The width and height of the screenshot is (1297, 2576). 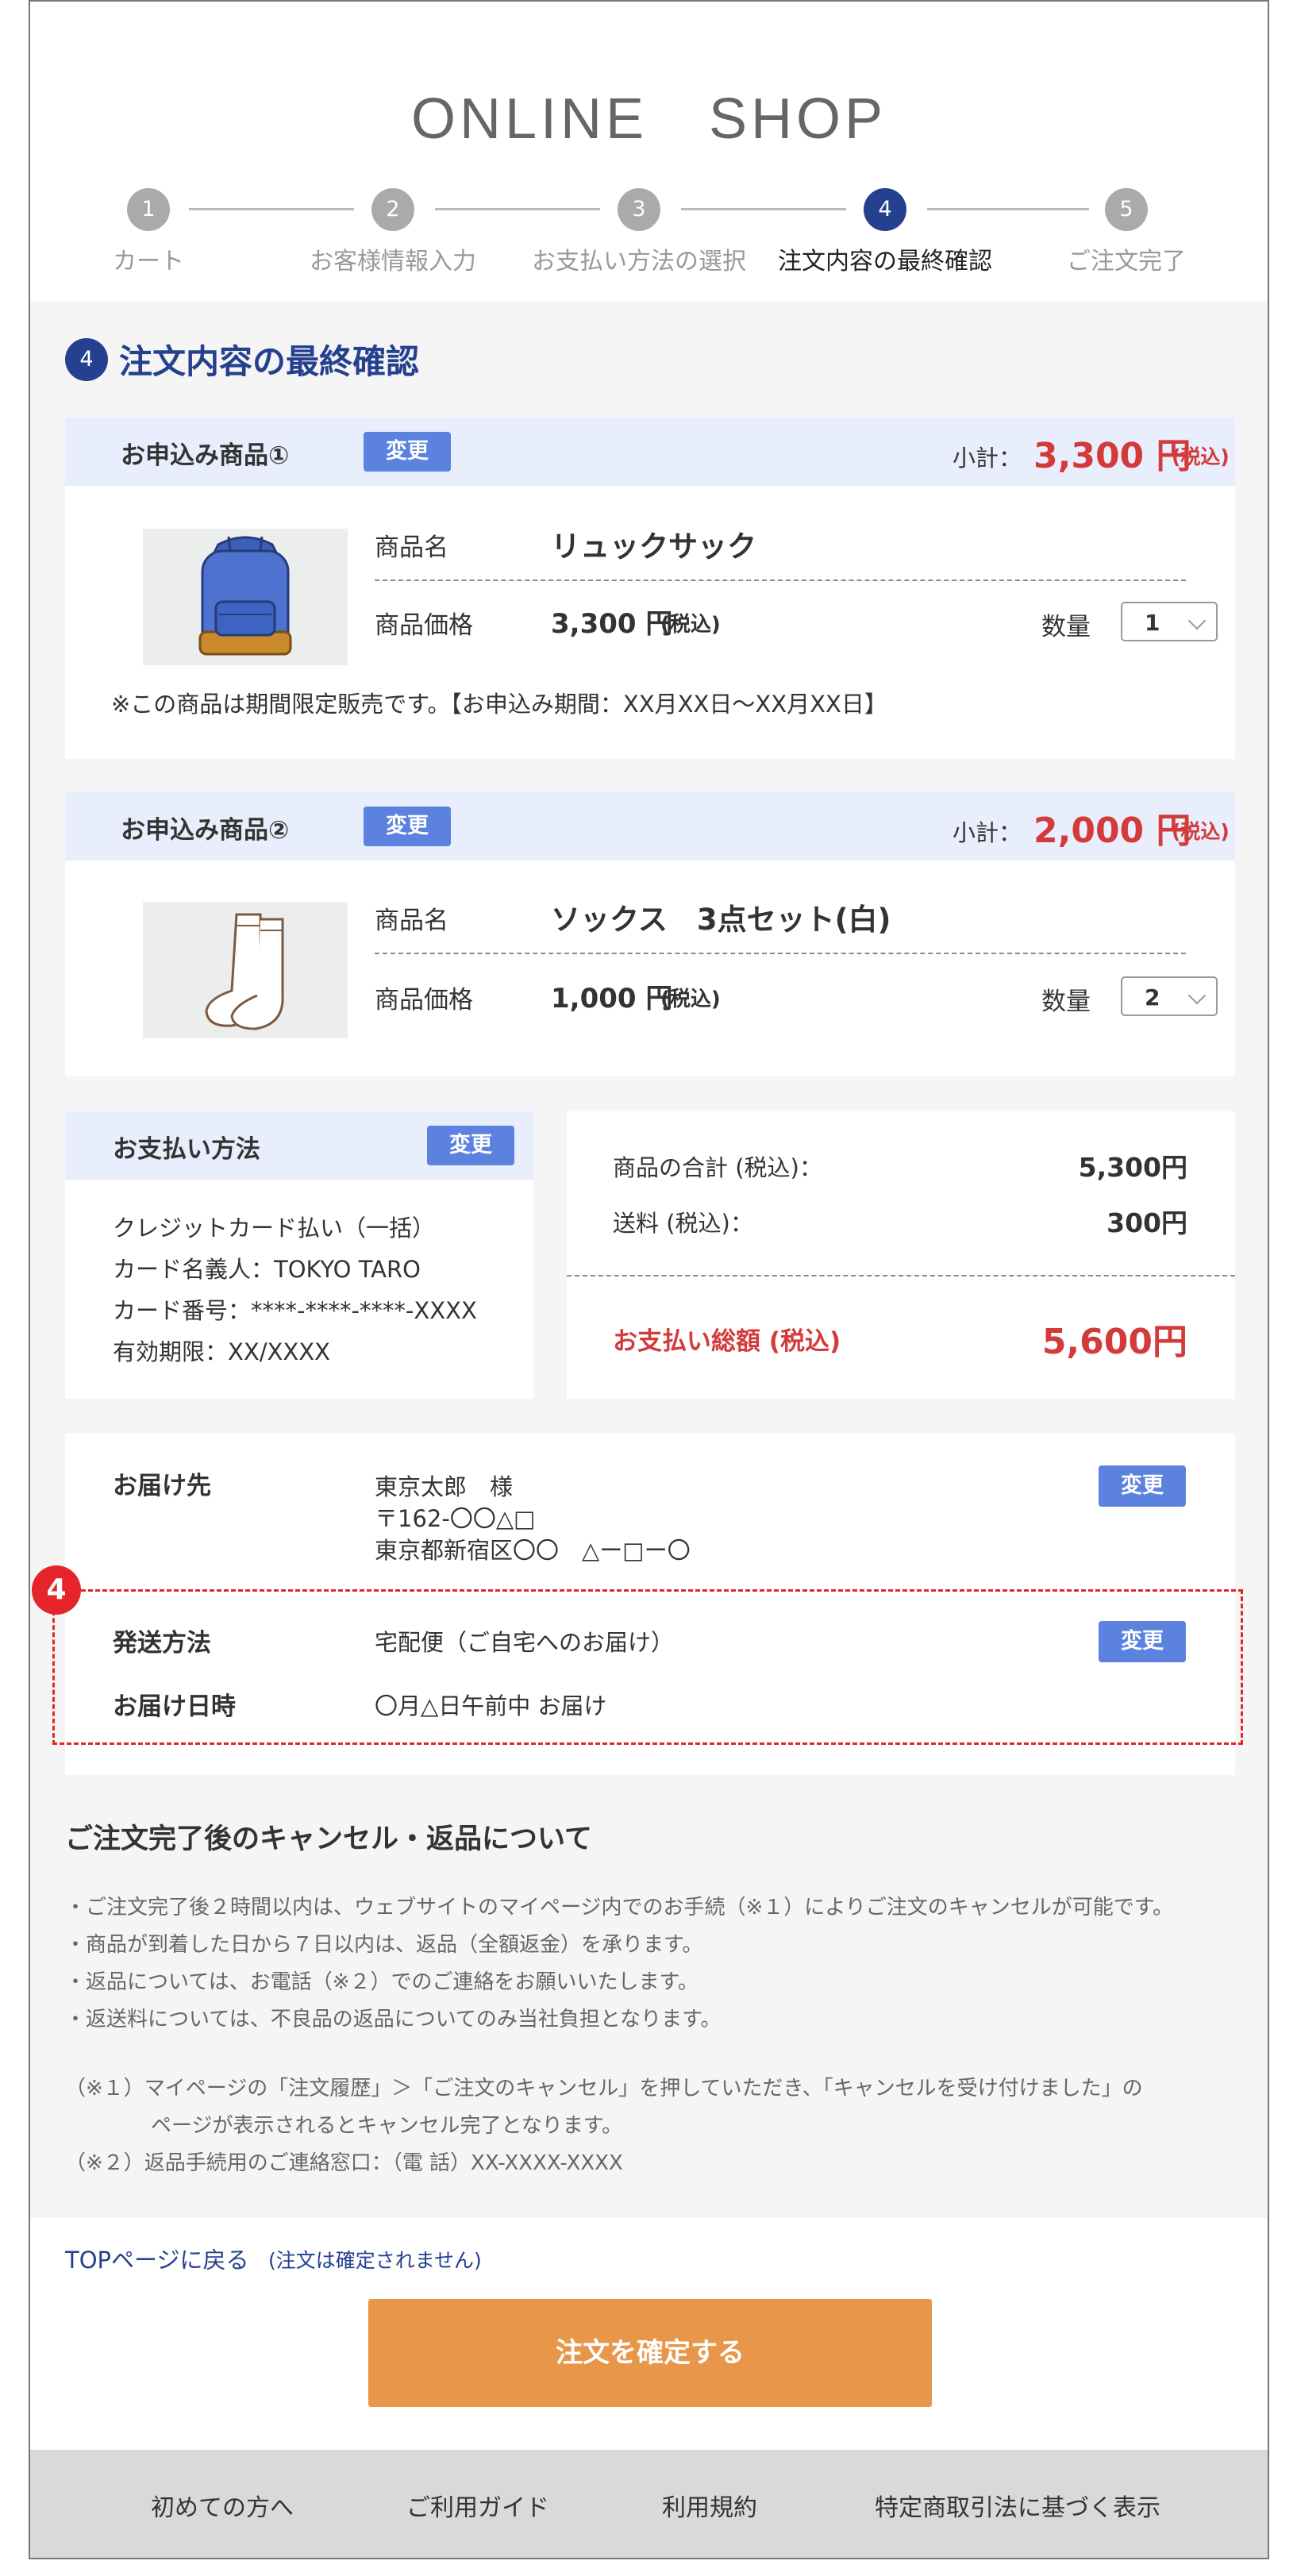 I want to click on section-title: 注文内容の最終確認, so click(x=269, y=361).